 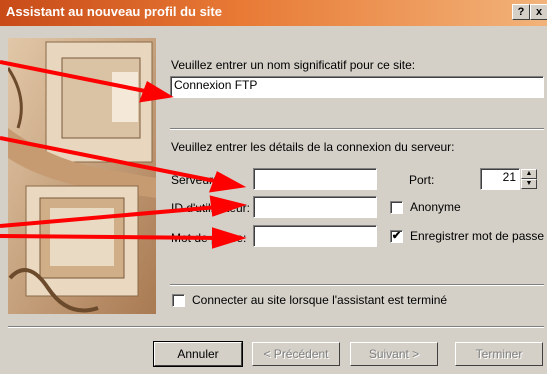 I want to click on window-title: Assistant au nouveau profil du site, so click(x=114, y=11).